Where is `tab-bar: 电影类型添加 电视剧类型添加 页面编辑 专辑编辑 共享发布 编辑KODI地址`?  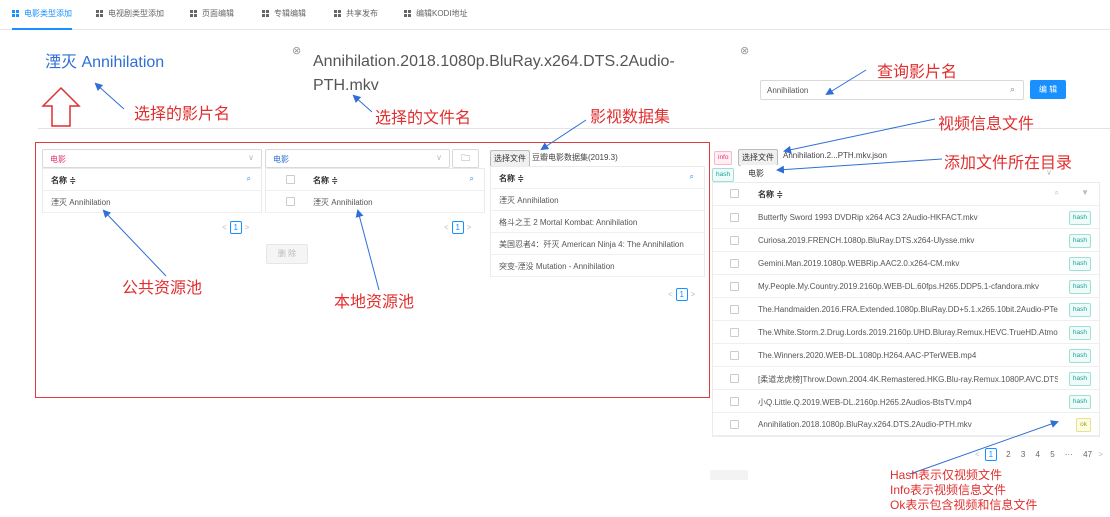 tab-bar: 电影类型添加 电视剧类型添加 页面编辑 专辑编辑 共享发布 编辑KODI地址 is located at coordinates (555, 15).